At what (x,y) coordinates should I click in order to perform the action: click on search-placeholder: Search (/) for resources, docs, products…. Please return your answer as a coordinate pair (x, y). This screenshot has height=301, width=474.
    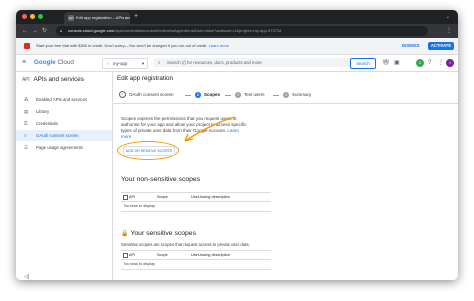
    Looking at the image, I should click on (214, 62).